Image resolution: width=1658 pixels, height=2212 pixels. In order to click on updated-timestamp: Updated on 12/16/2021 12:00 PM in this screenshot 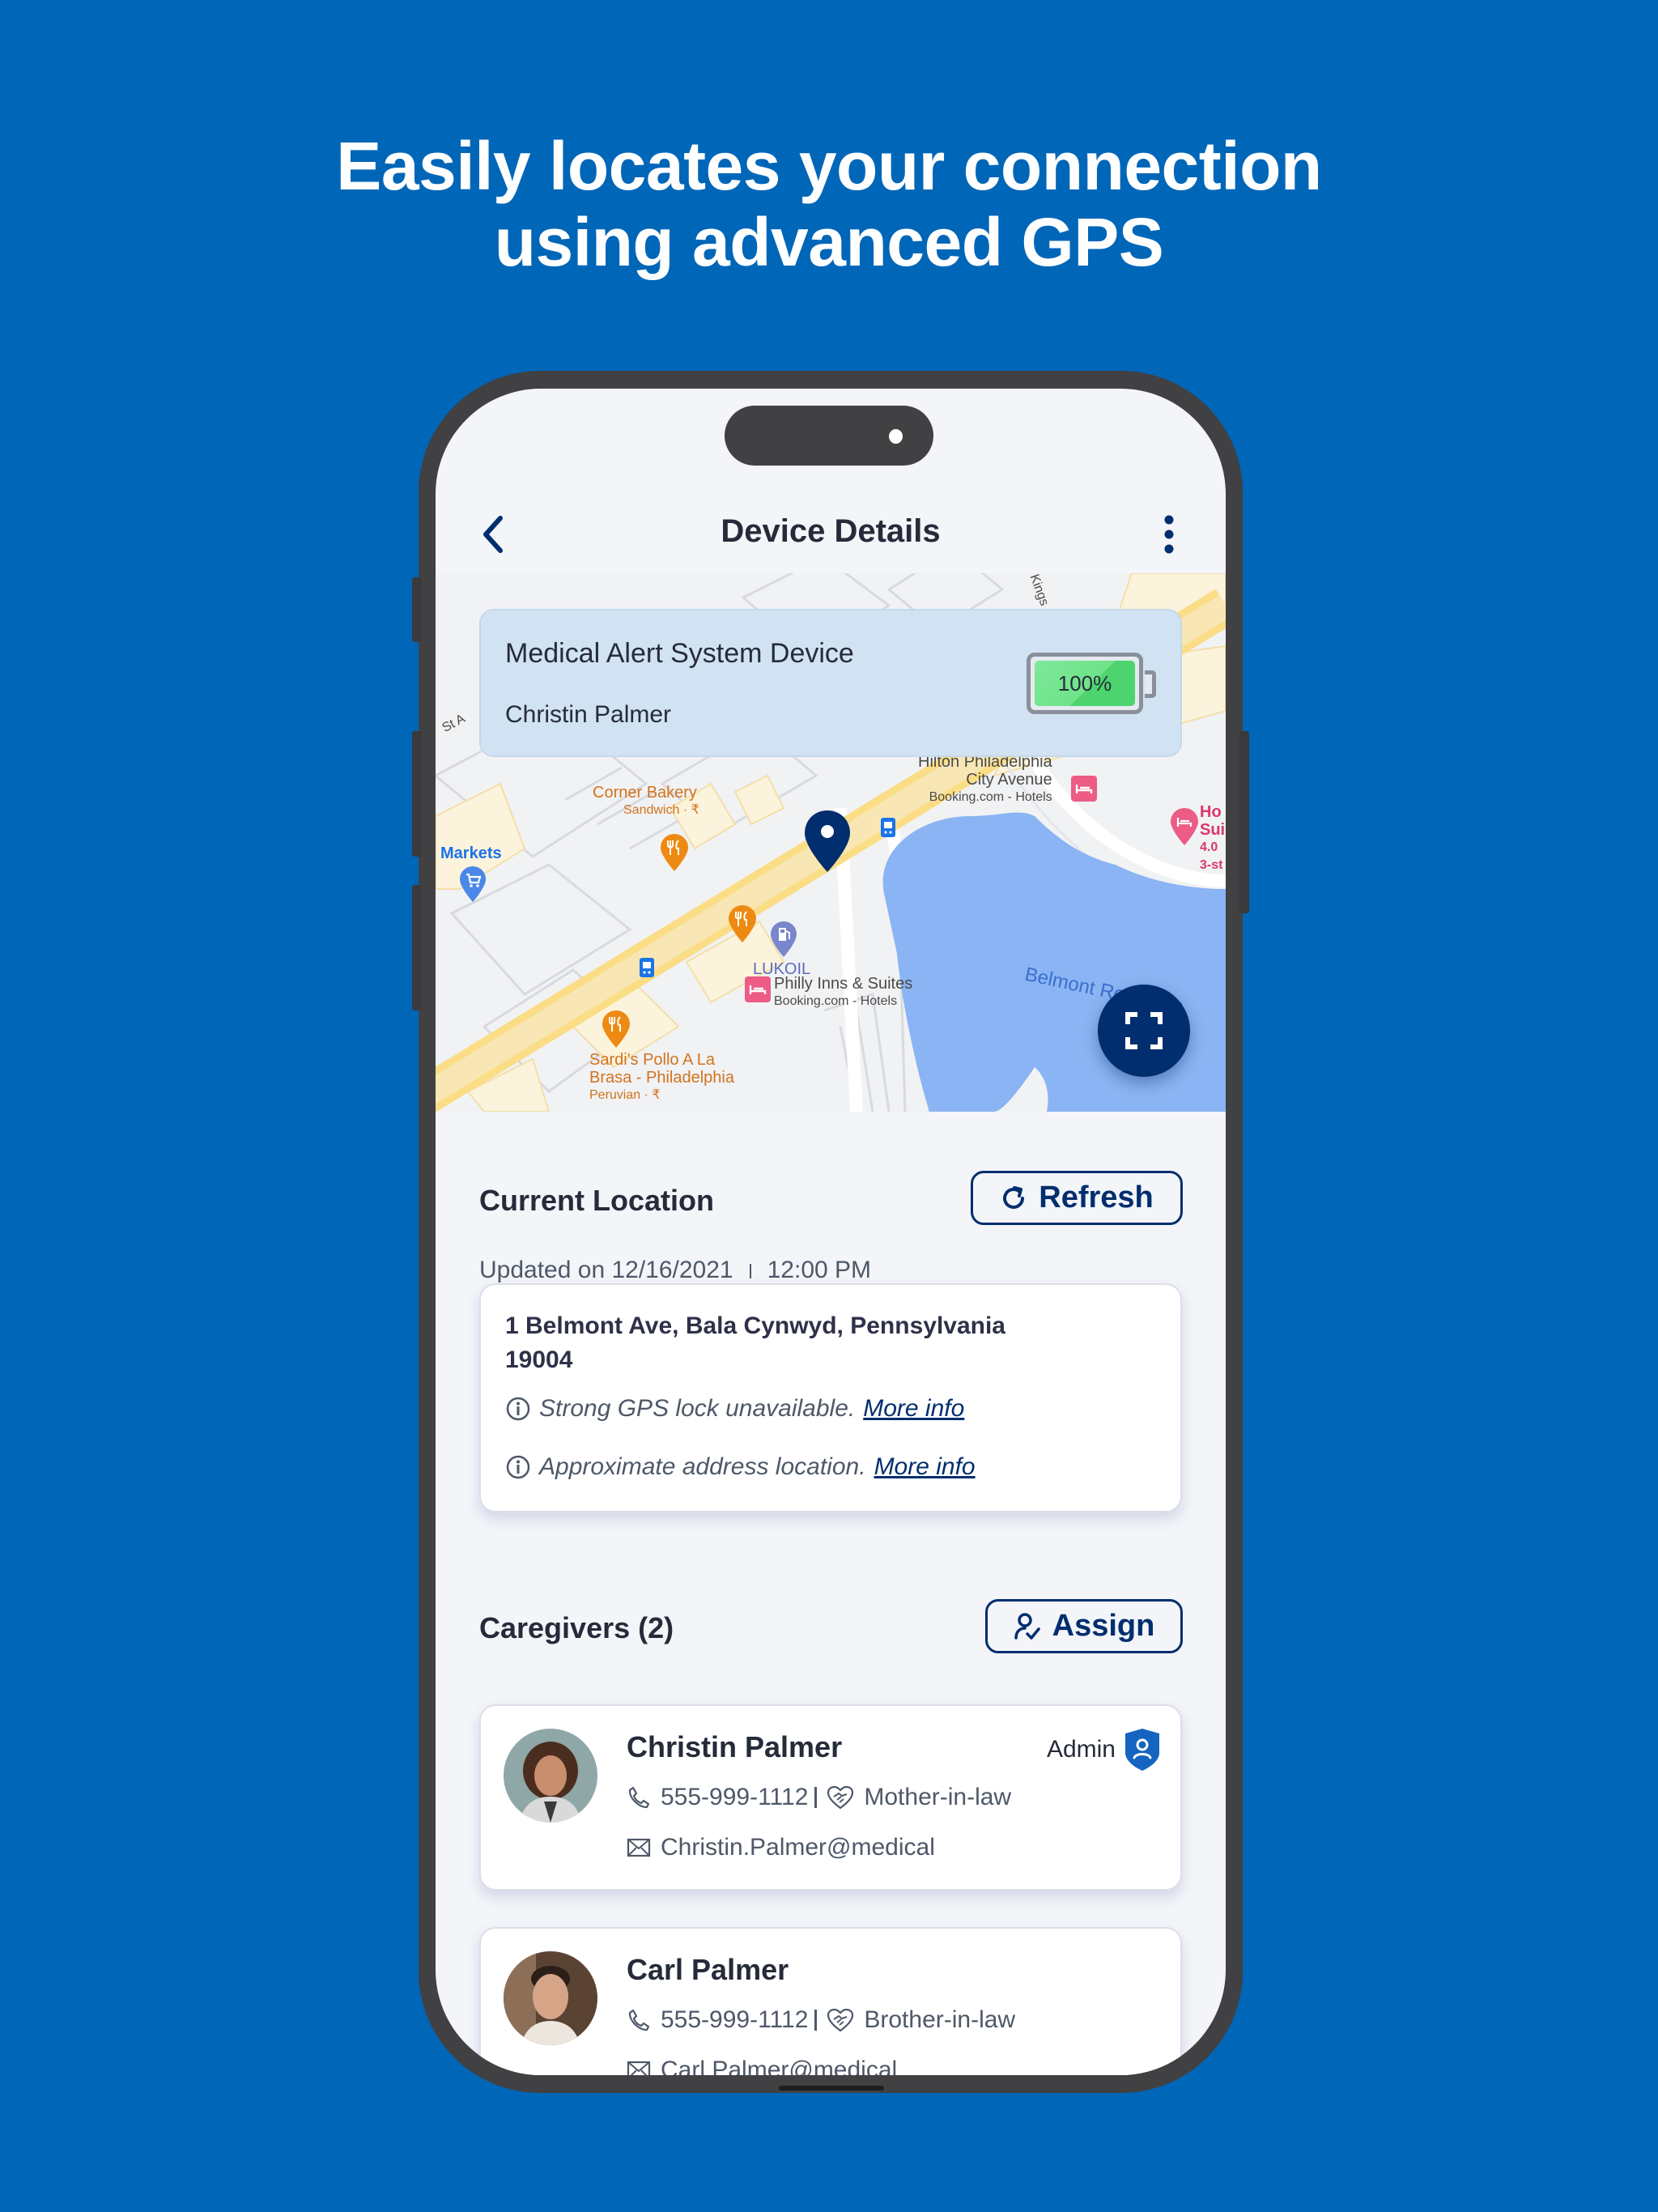, I will do `click(675, 1270)`.